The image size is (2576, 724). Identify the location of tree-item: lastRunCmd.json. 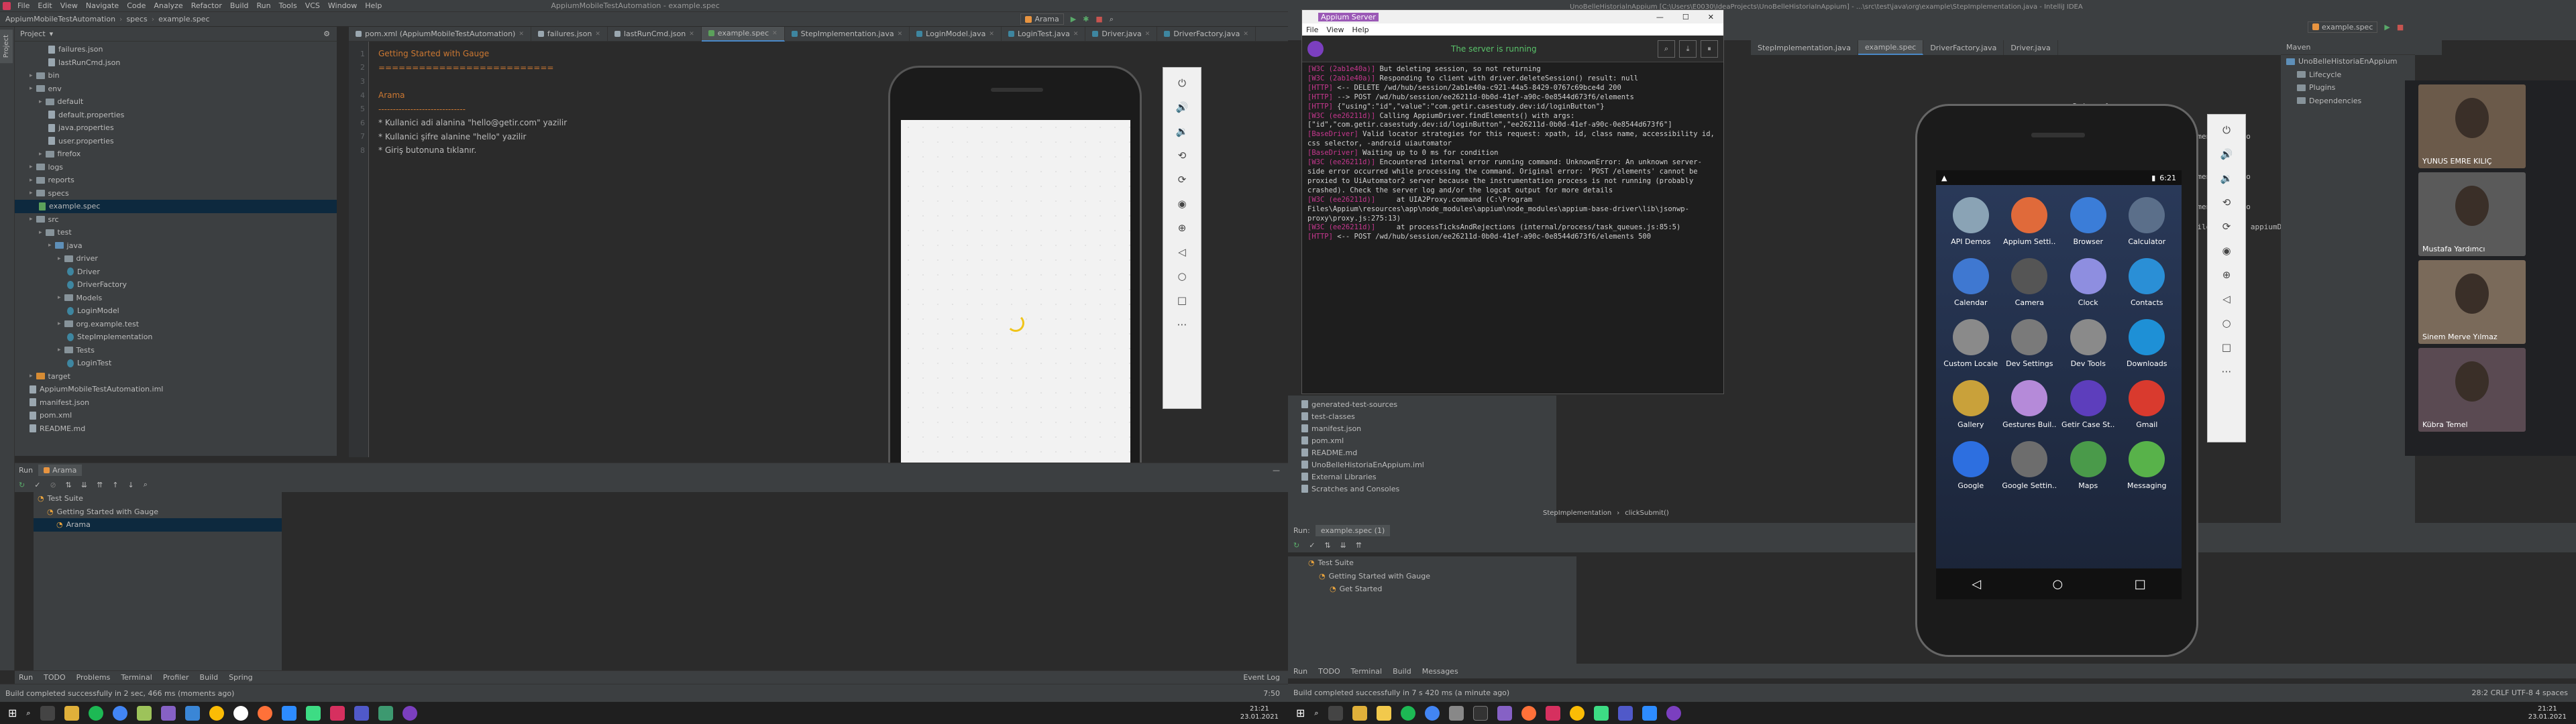
(176, 63).